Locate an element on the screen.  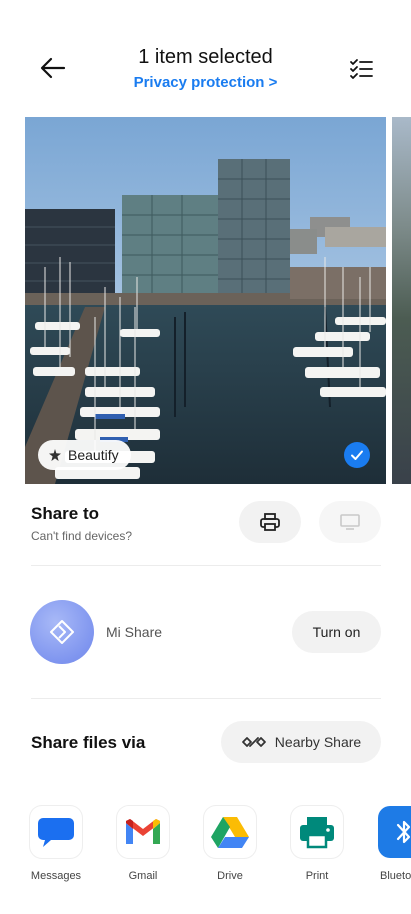
app-messages: Messages is located at coordinates (56, 844).